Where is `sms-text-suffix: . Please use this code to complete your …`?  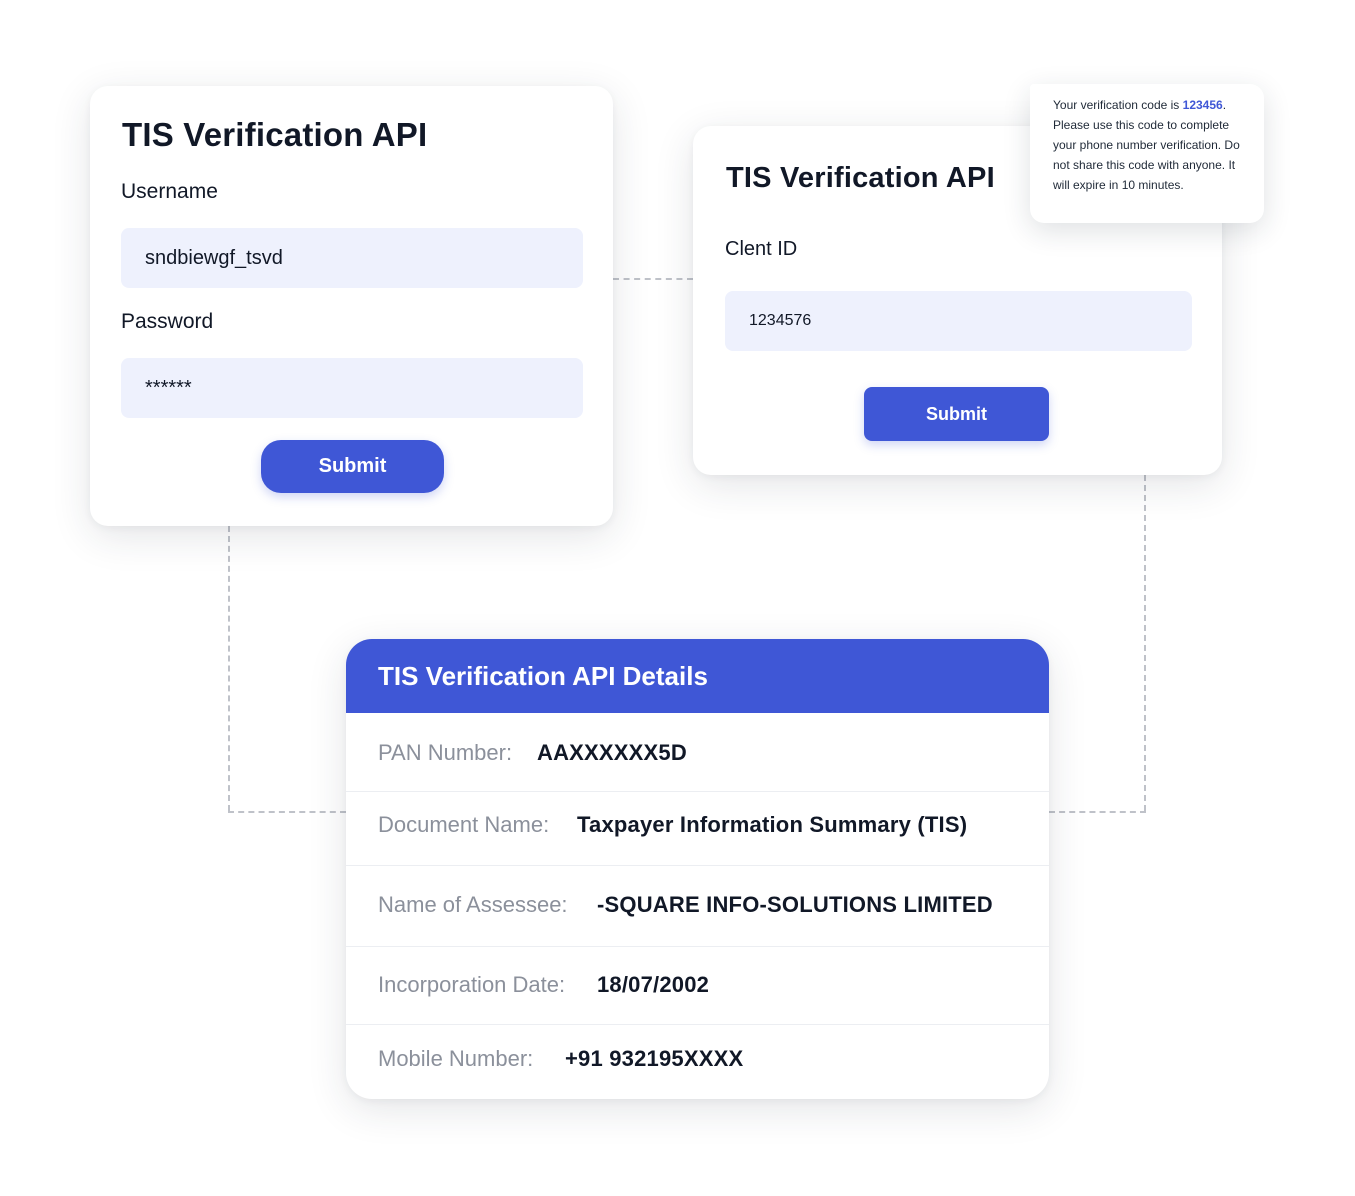
sms-text-suffix: . Please use this code to complete your … is located at coordinates (1146, 145).